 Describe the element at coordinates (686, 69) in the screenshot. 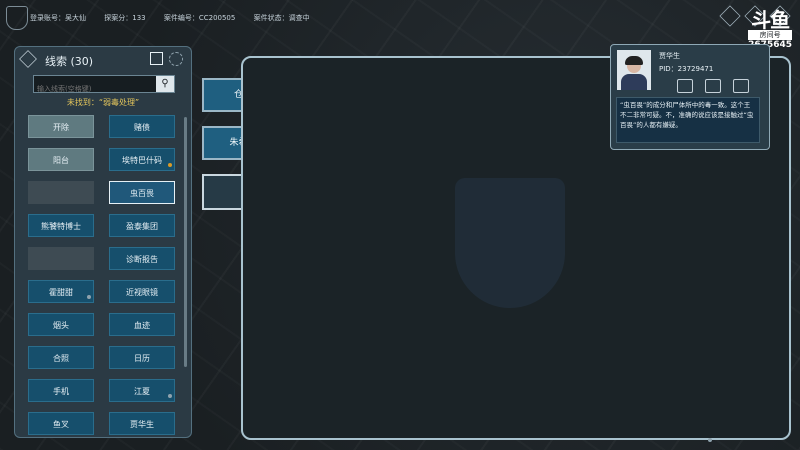

I see `character-pid: PID：23729471` at that location.